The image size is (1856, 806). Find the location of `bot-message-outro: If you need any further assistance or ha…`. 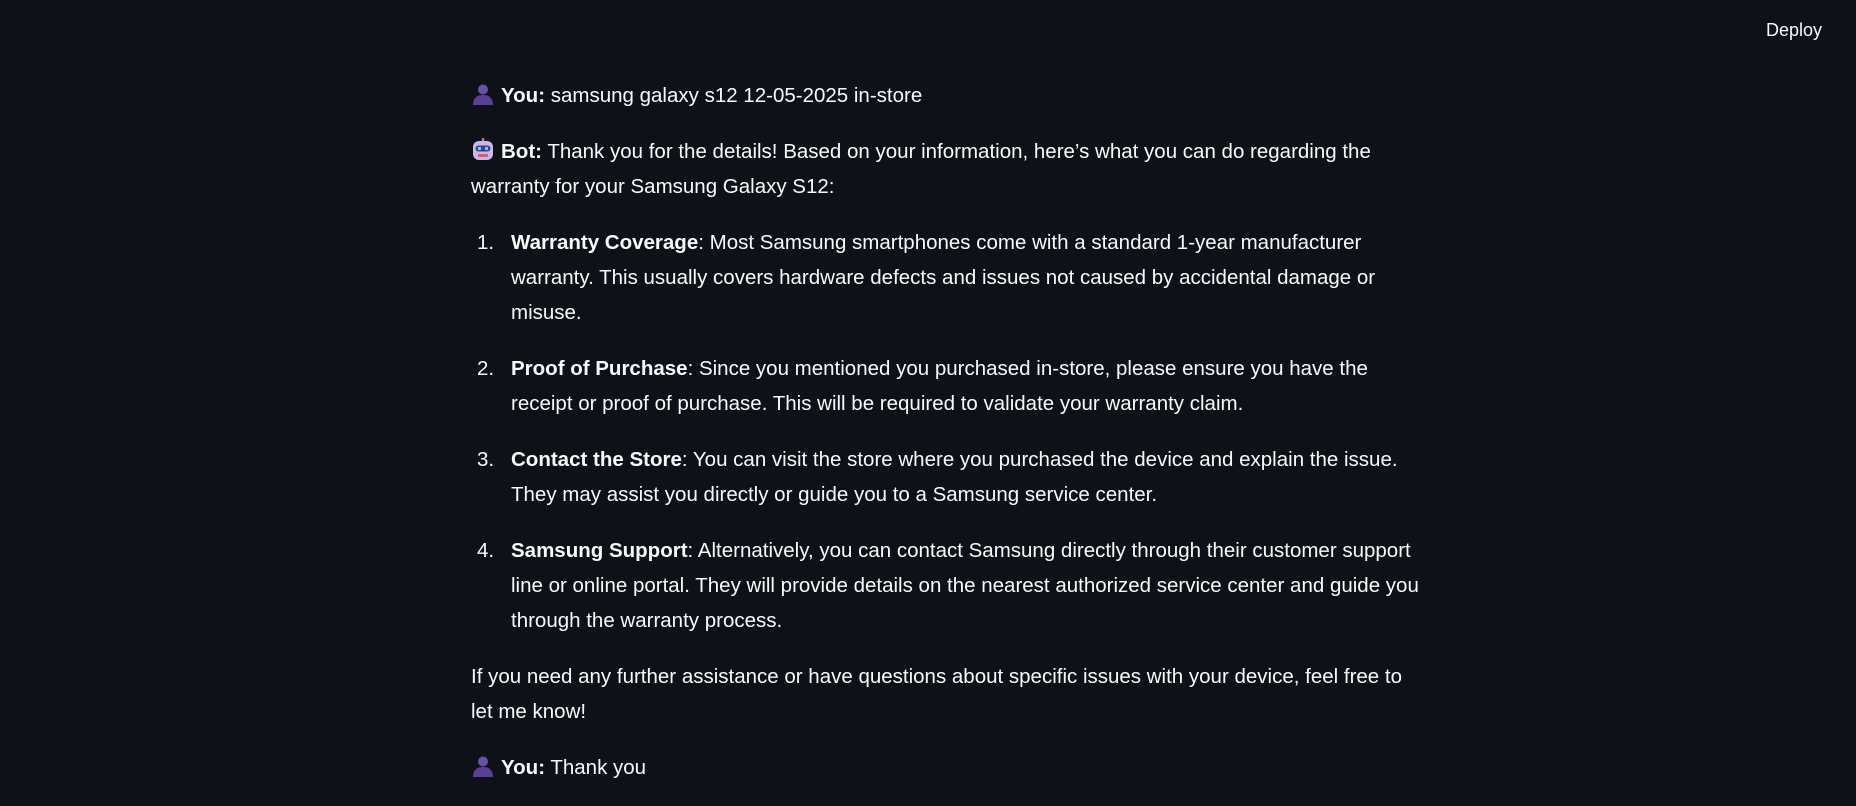

bot-message-outro: If you need any further assistance or ha… is located at coordinates (936, 694).